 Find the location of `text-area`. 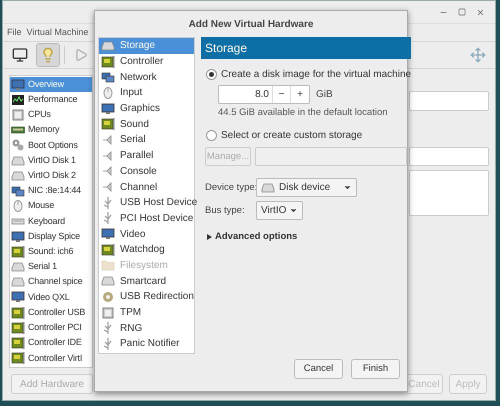

text-area is located at coordinates (449, 193).